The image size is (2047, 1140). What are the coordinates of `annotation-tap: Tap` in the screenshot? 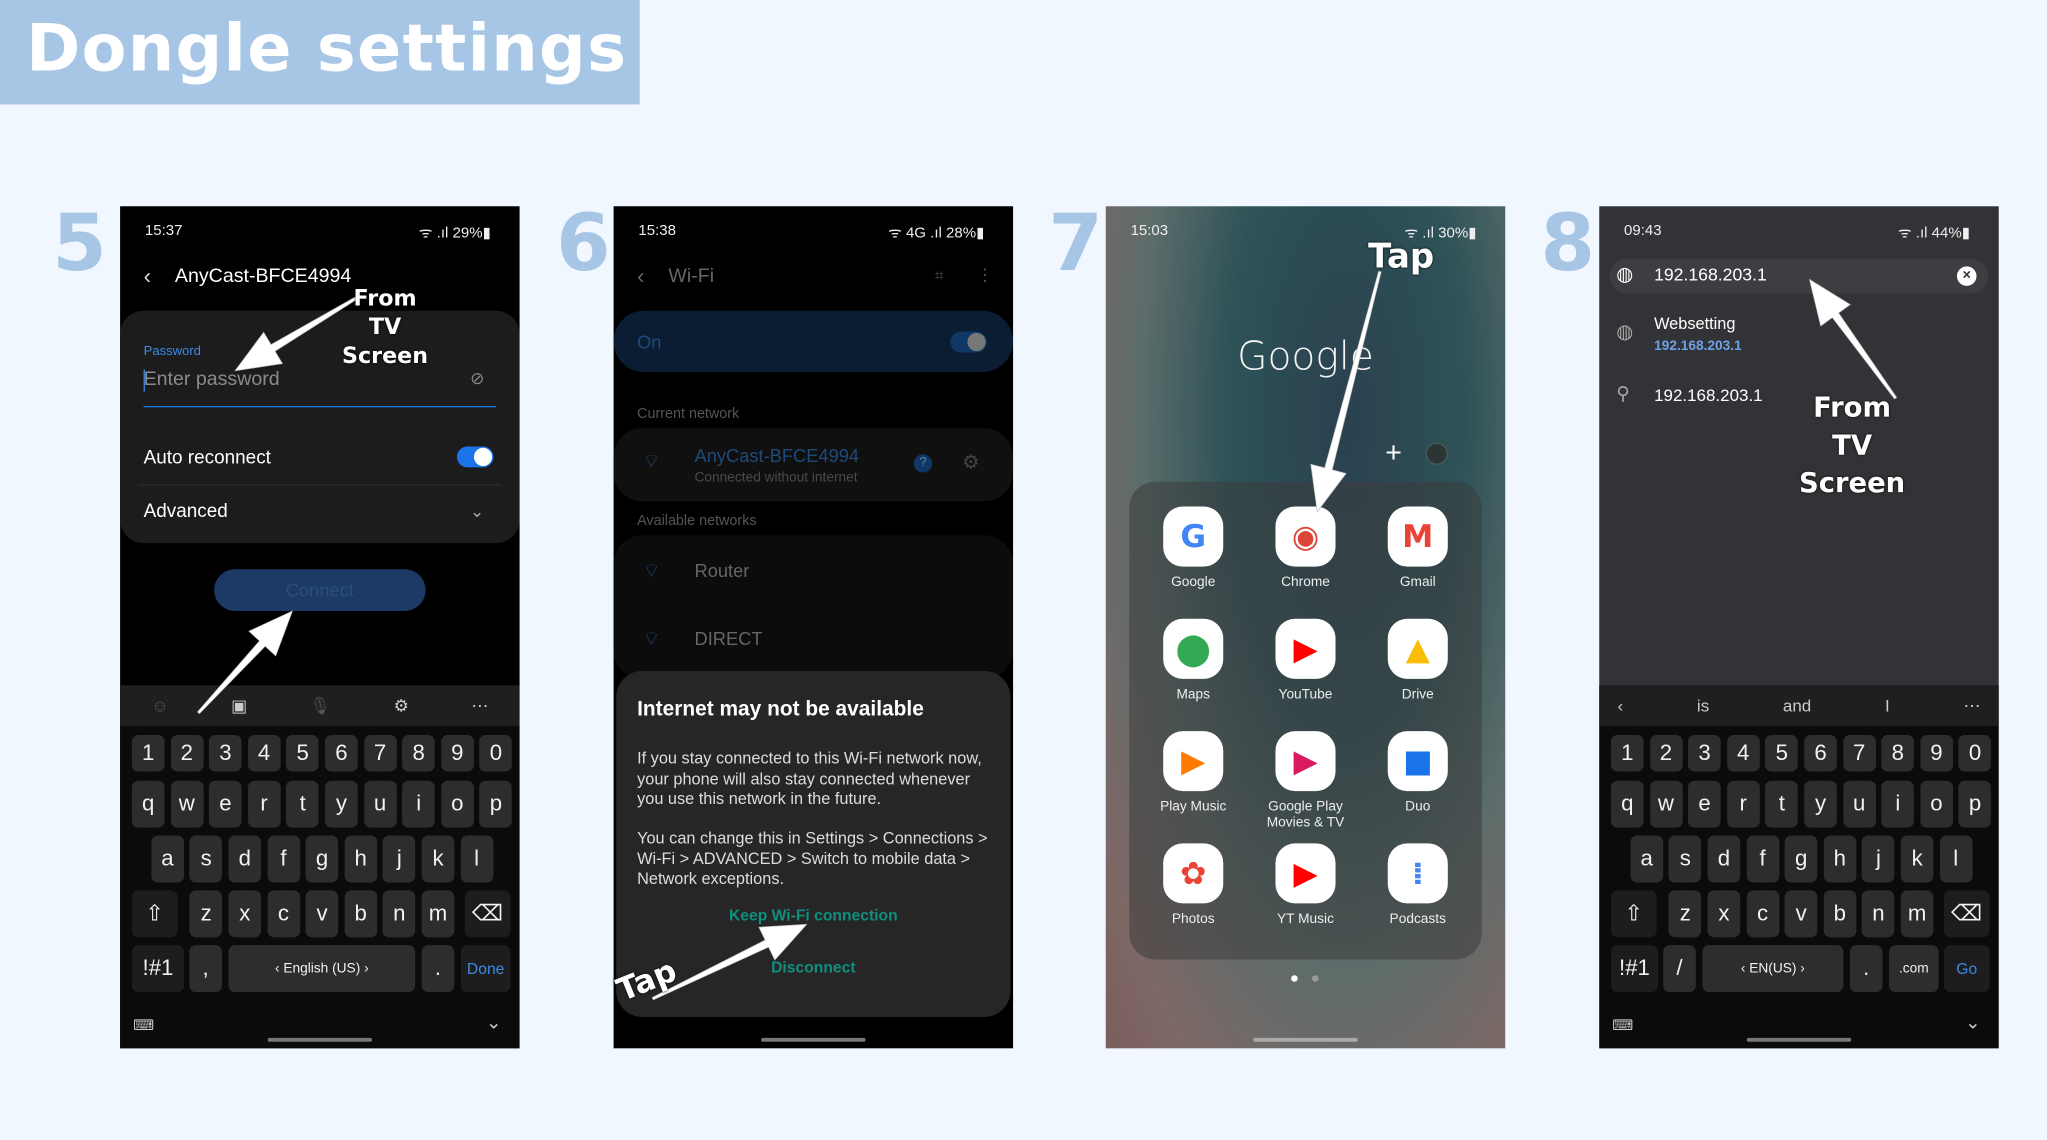 It's located at (1401, 257).